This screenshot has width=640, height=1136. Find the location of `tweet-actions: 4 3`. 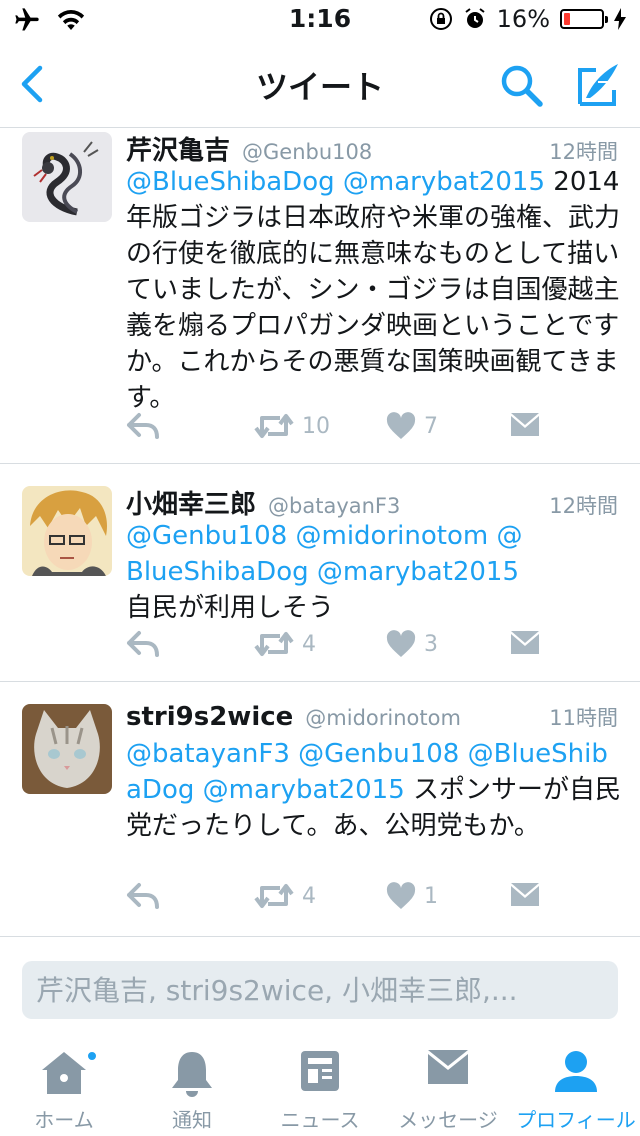

tweet-actions: 4 3 is located at coordinates (336, 648).